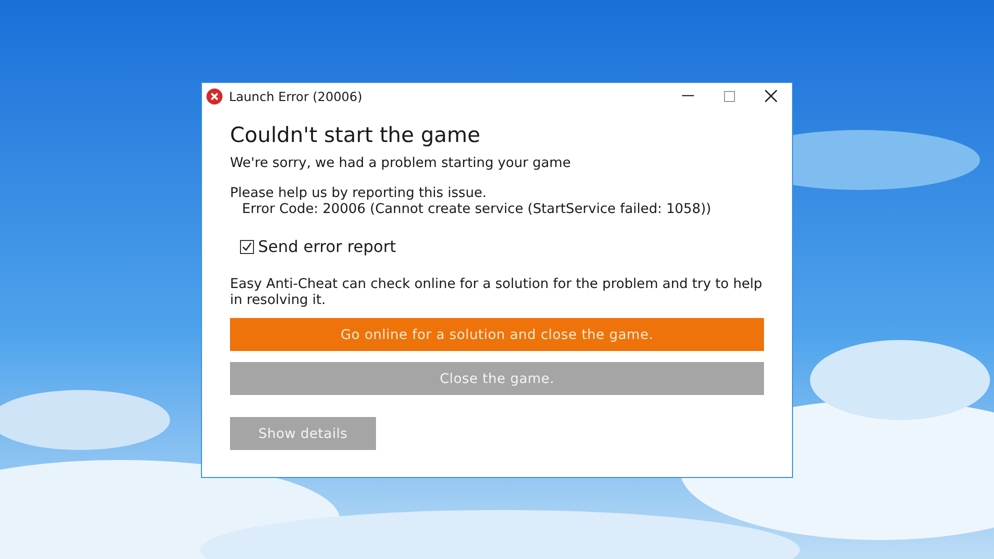  Describe the element at coordinates (497, 292) in the screenshot. I see `info-text: Easy Anti-Cheat can check online for a solution for the problem and try to help in resolving it.` at that location.